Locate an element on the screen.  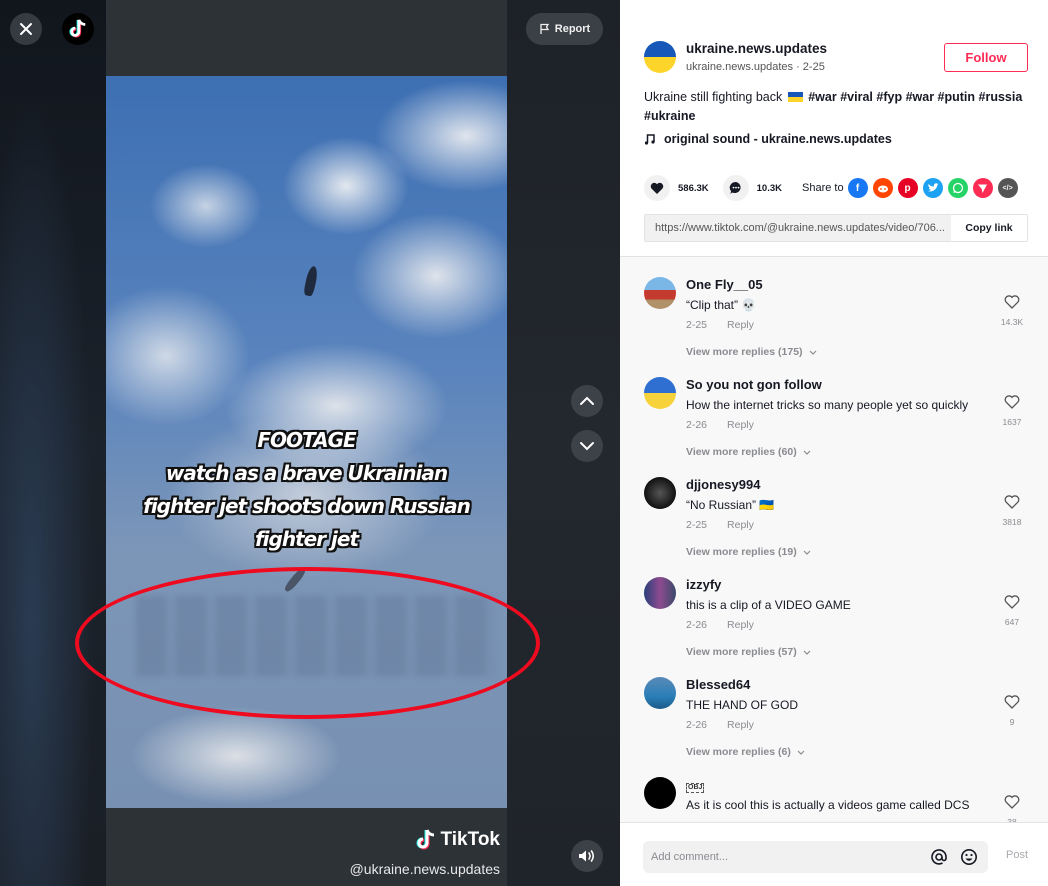
emoji-icon is located at coordinates (969, 857).